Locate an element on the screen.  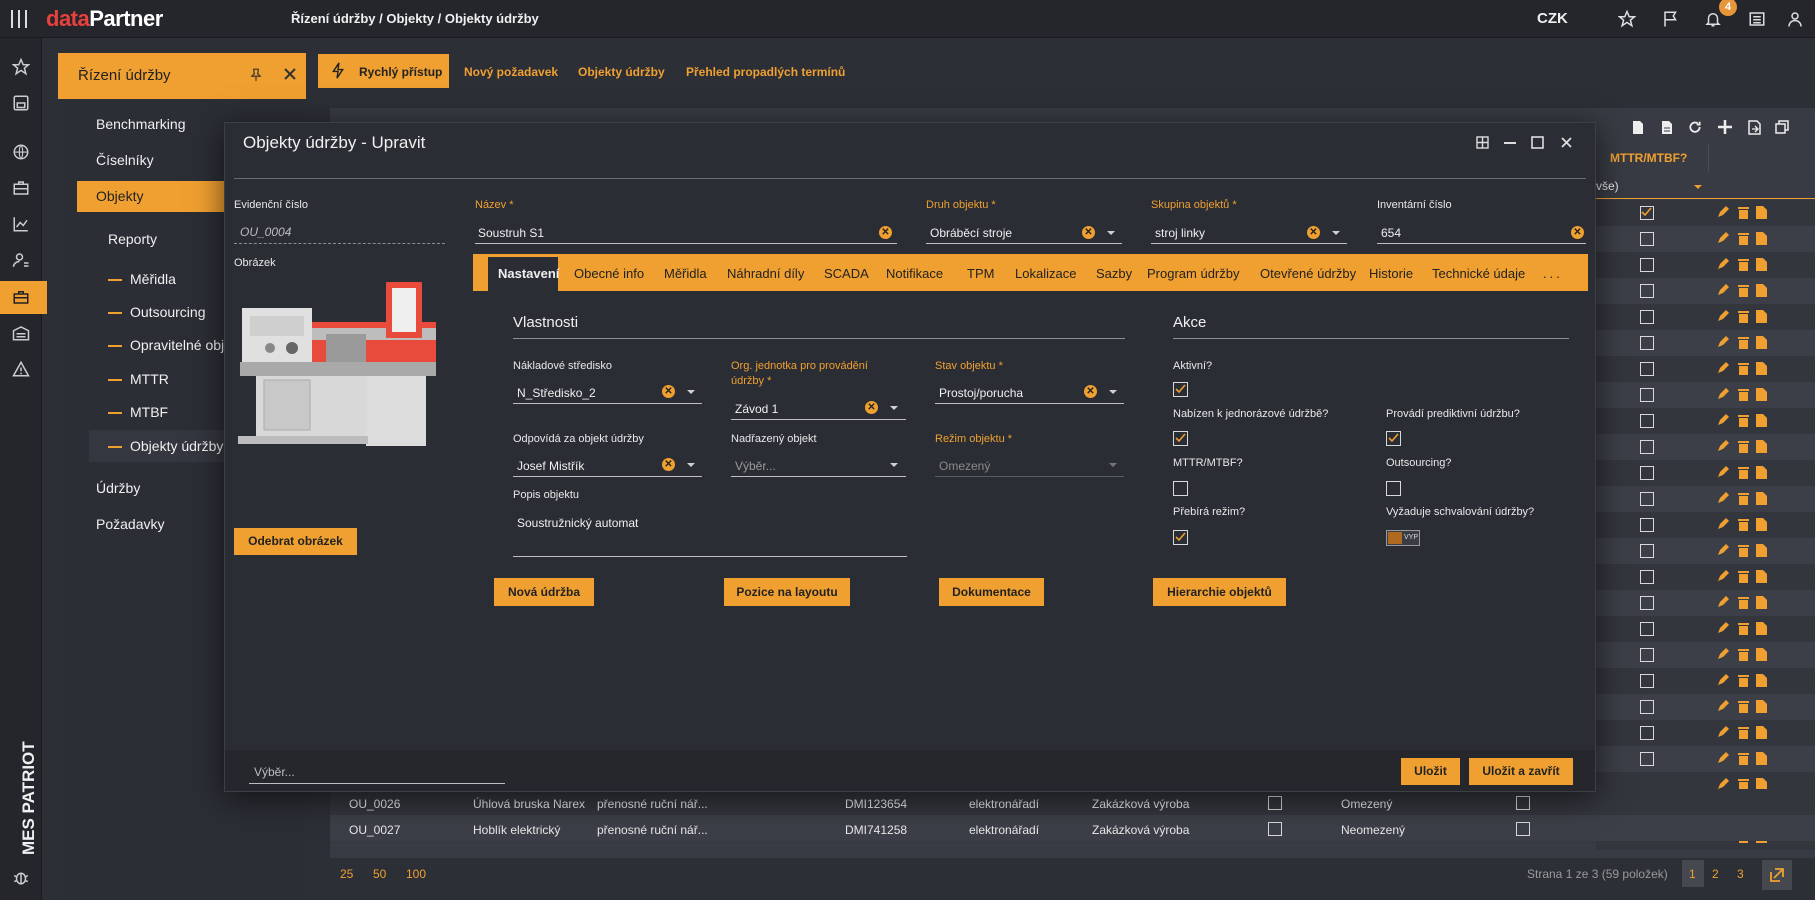
cost-center-select: N_Středisko_2 is located at coordinates (556, 393).